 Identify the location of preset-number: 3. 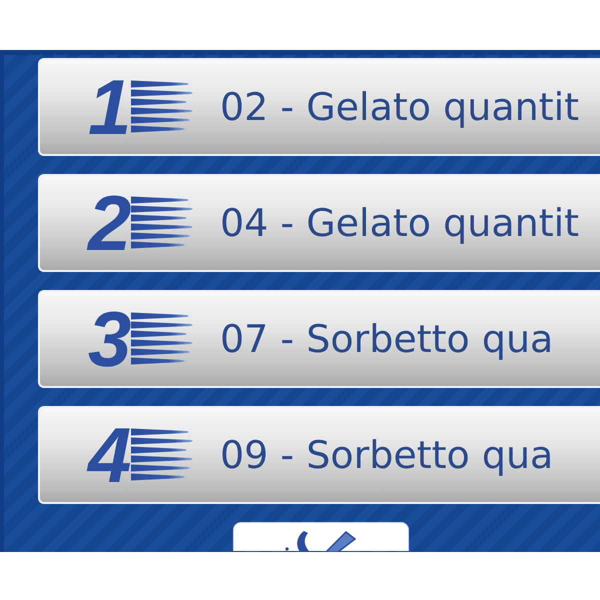
(110, 339).